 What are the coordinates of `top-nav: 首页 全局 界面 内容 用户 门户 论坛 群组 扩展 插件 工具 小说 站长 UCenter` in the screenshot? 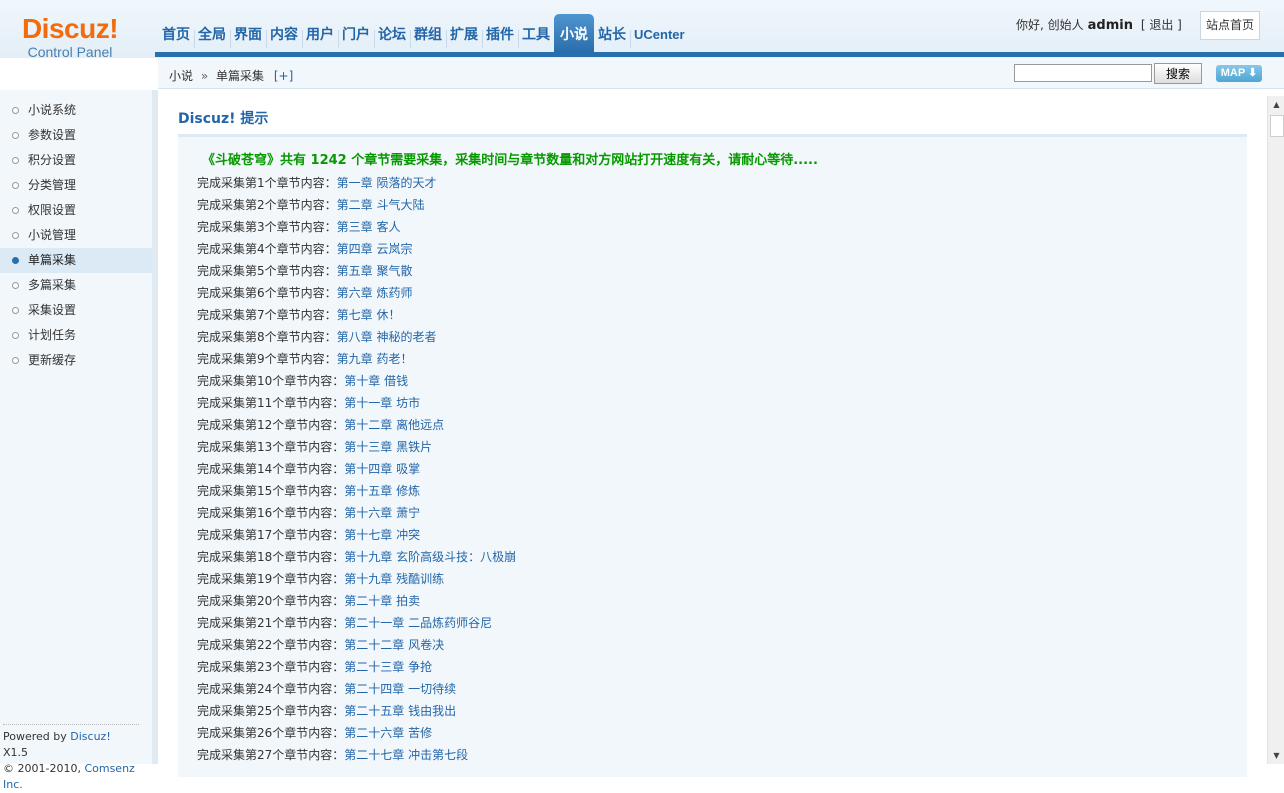 It's located at (423, 33).